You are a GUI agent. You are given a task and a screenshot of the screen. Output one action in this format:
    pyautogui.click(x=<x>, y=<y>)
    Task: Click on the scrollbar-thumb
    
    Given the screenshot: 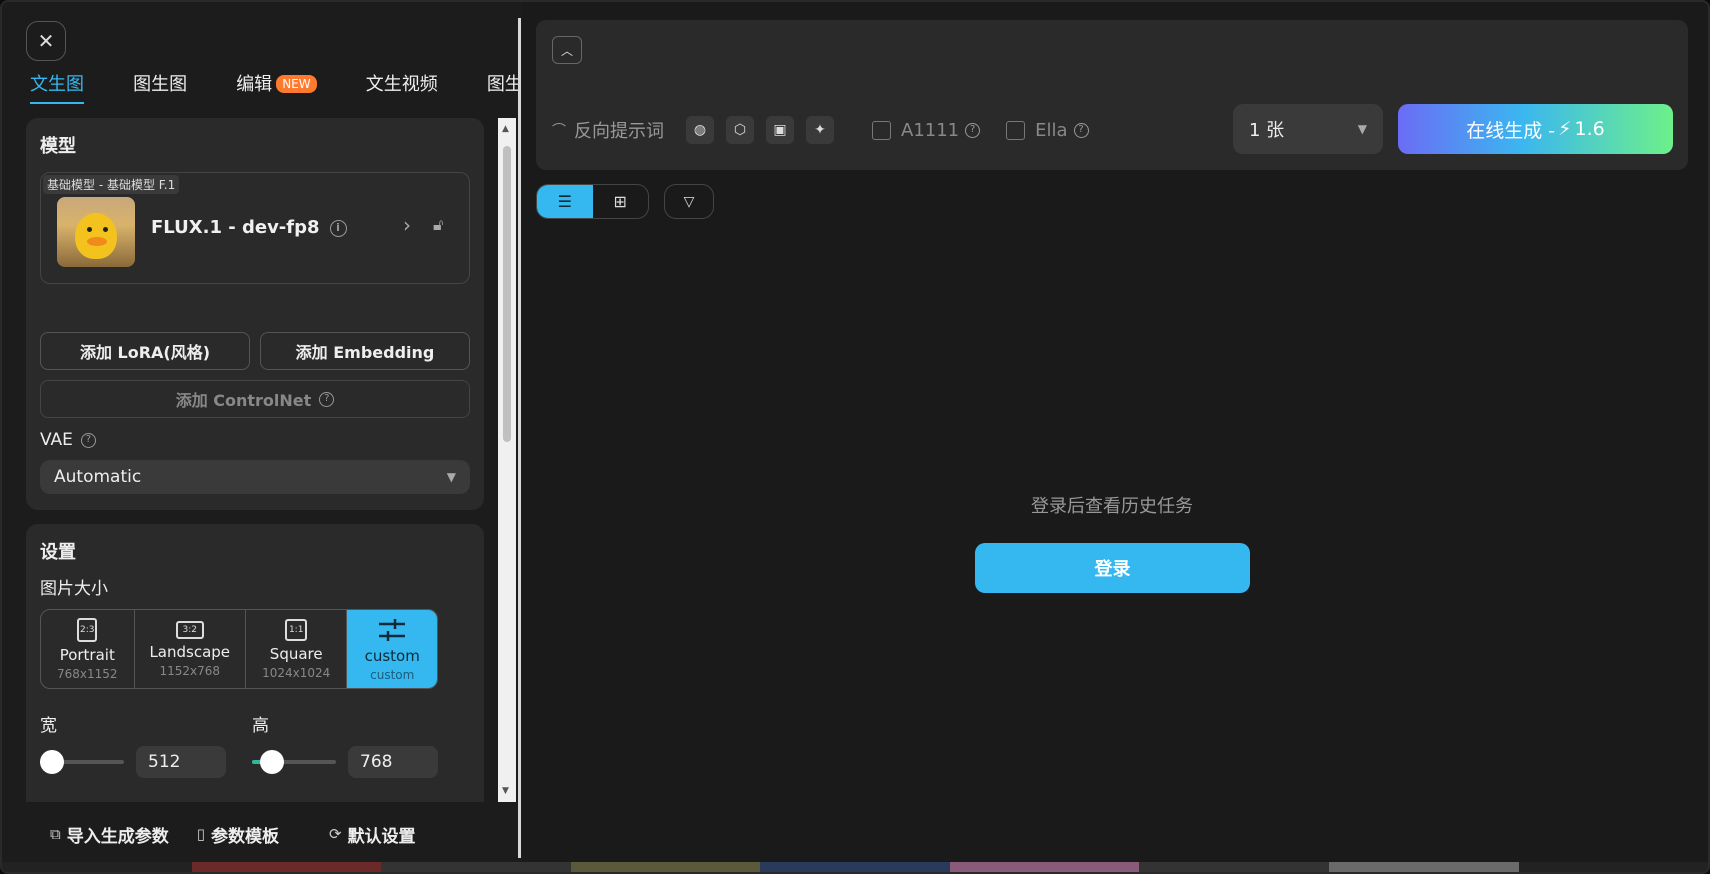 What is the action you would take?
    pyautogui.click(x=507, y=294)
    